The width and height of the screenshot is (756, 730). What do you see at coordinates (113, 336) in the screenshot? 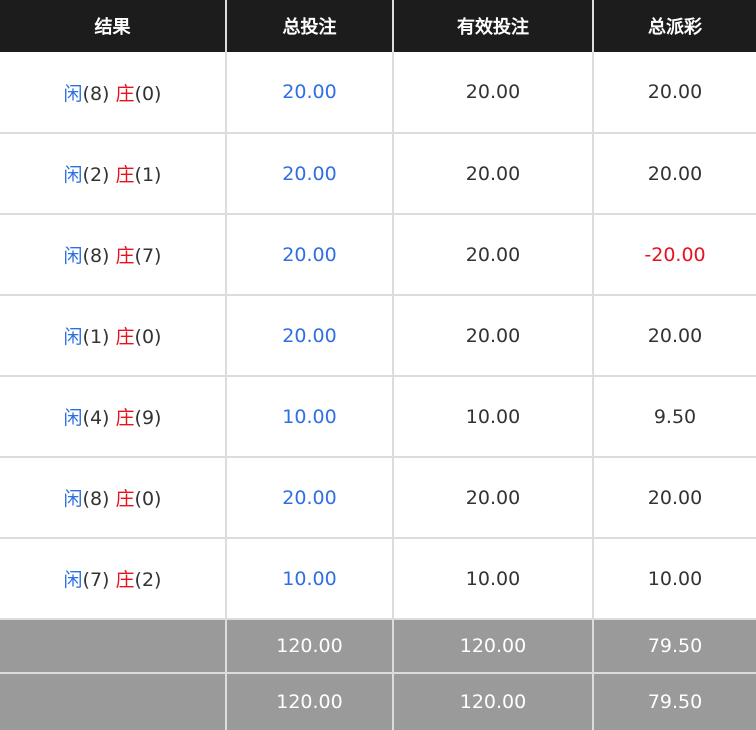
I see `result-cell: 闲(1) 庄(0)` at bounding box center [113, 336].